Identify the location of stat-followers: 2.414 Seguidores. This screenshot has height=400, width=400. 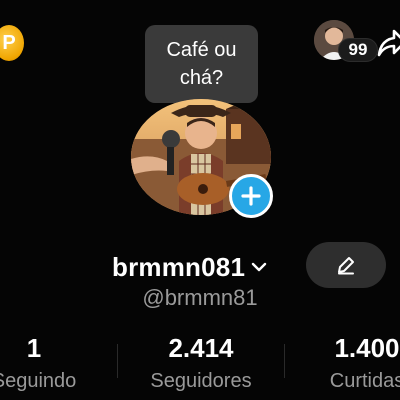
(201, 363).